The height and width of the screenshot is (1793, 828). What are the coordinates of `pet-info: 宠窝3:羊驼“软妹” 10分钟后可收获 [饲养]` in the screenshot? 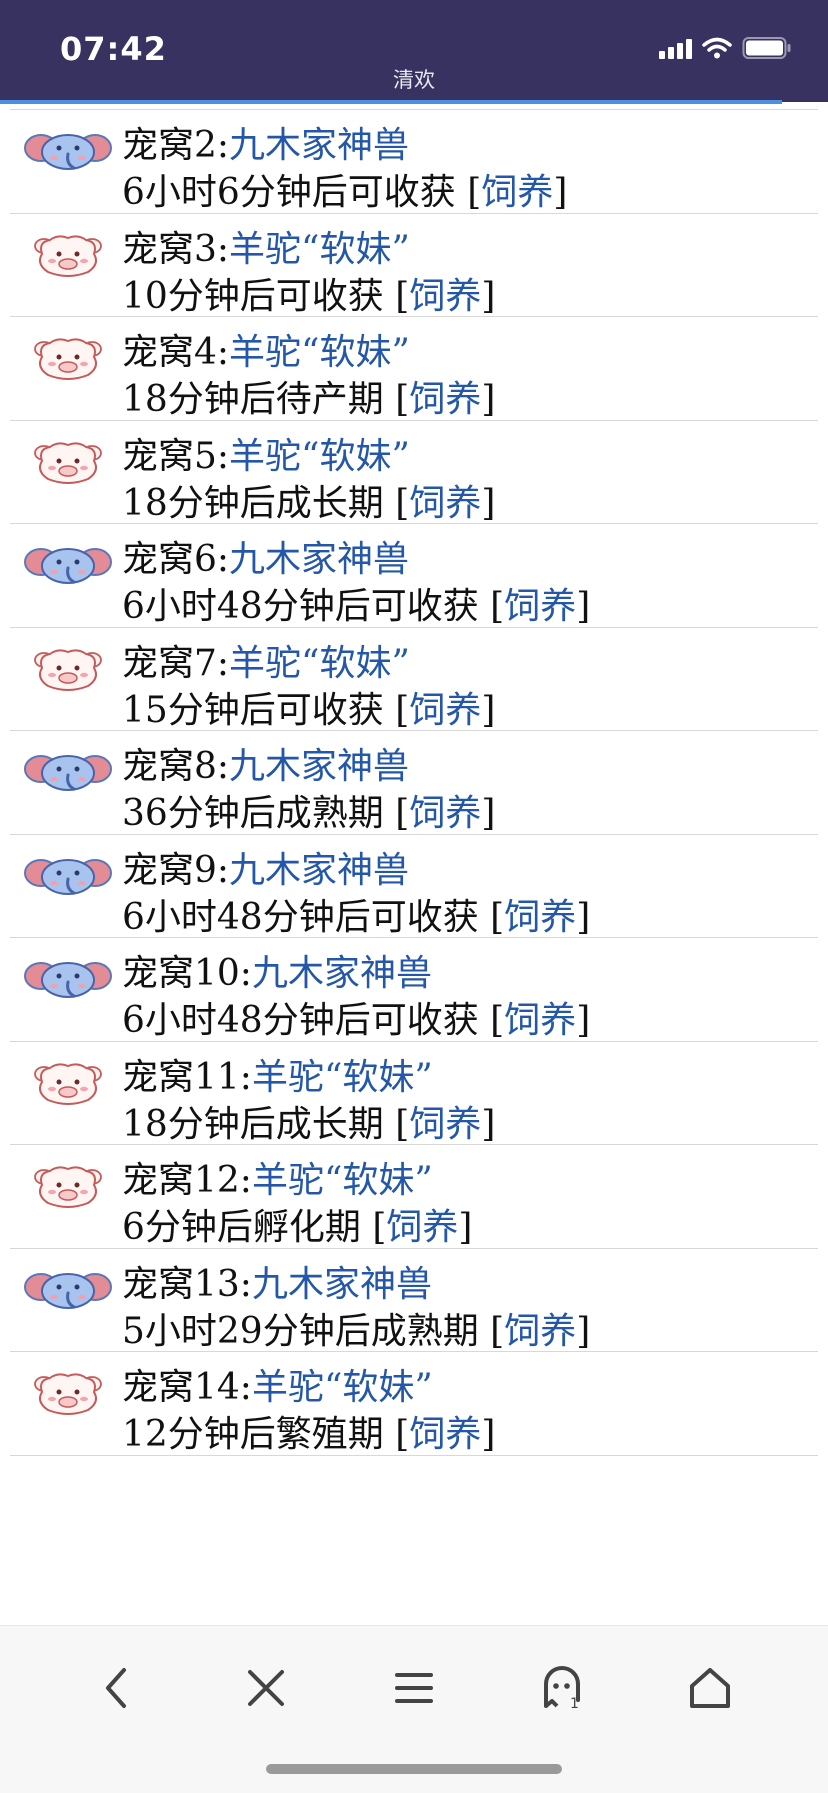 It's located at (308, 273).